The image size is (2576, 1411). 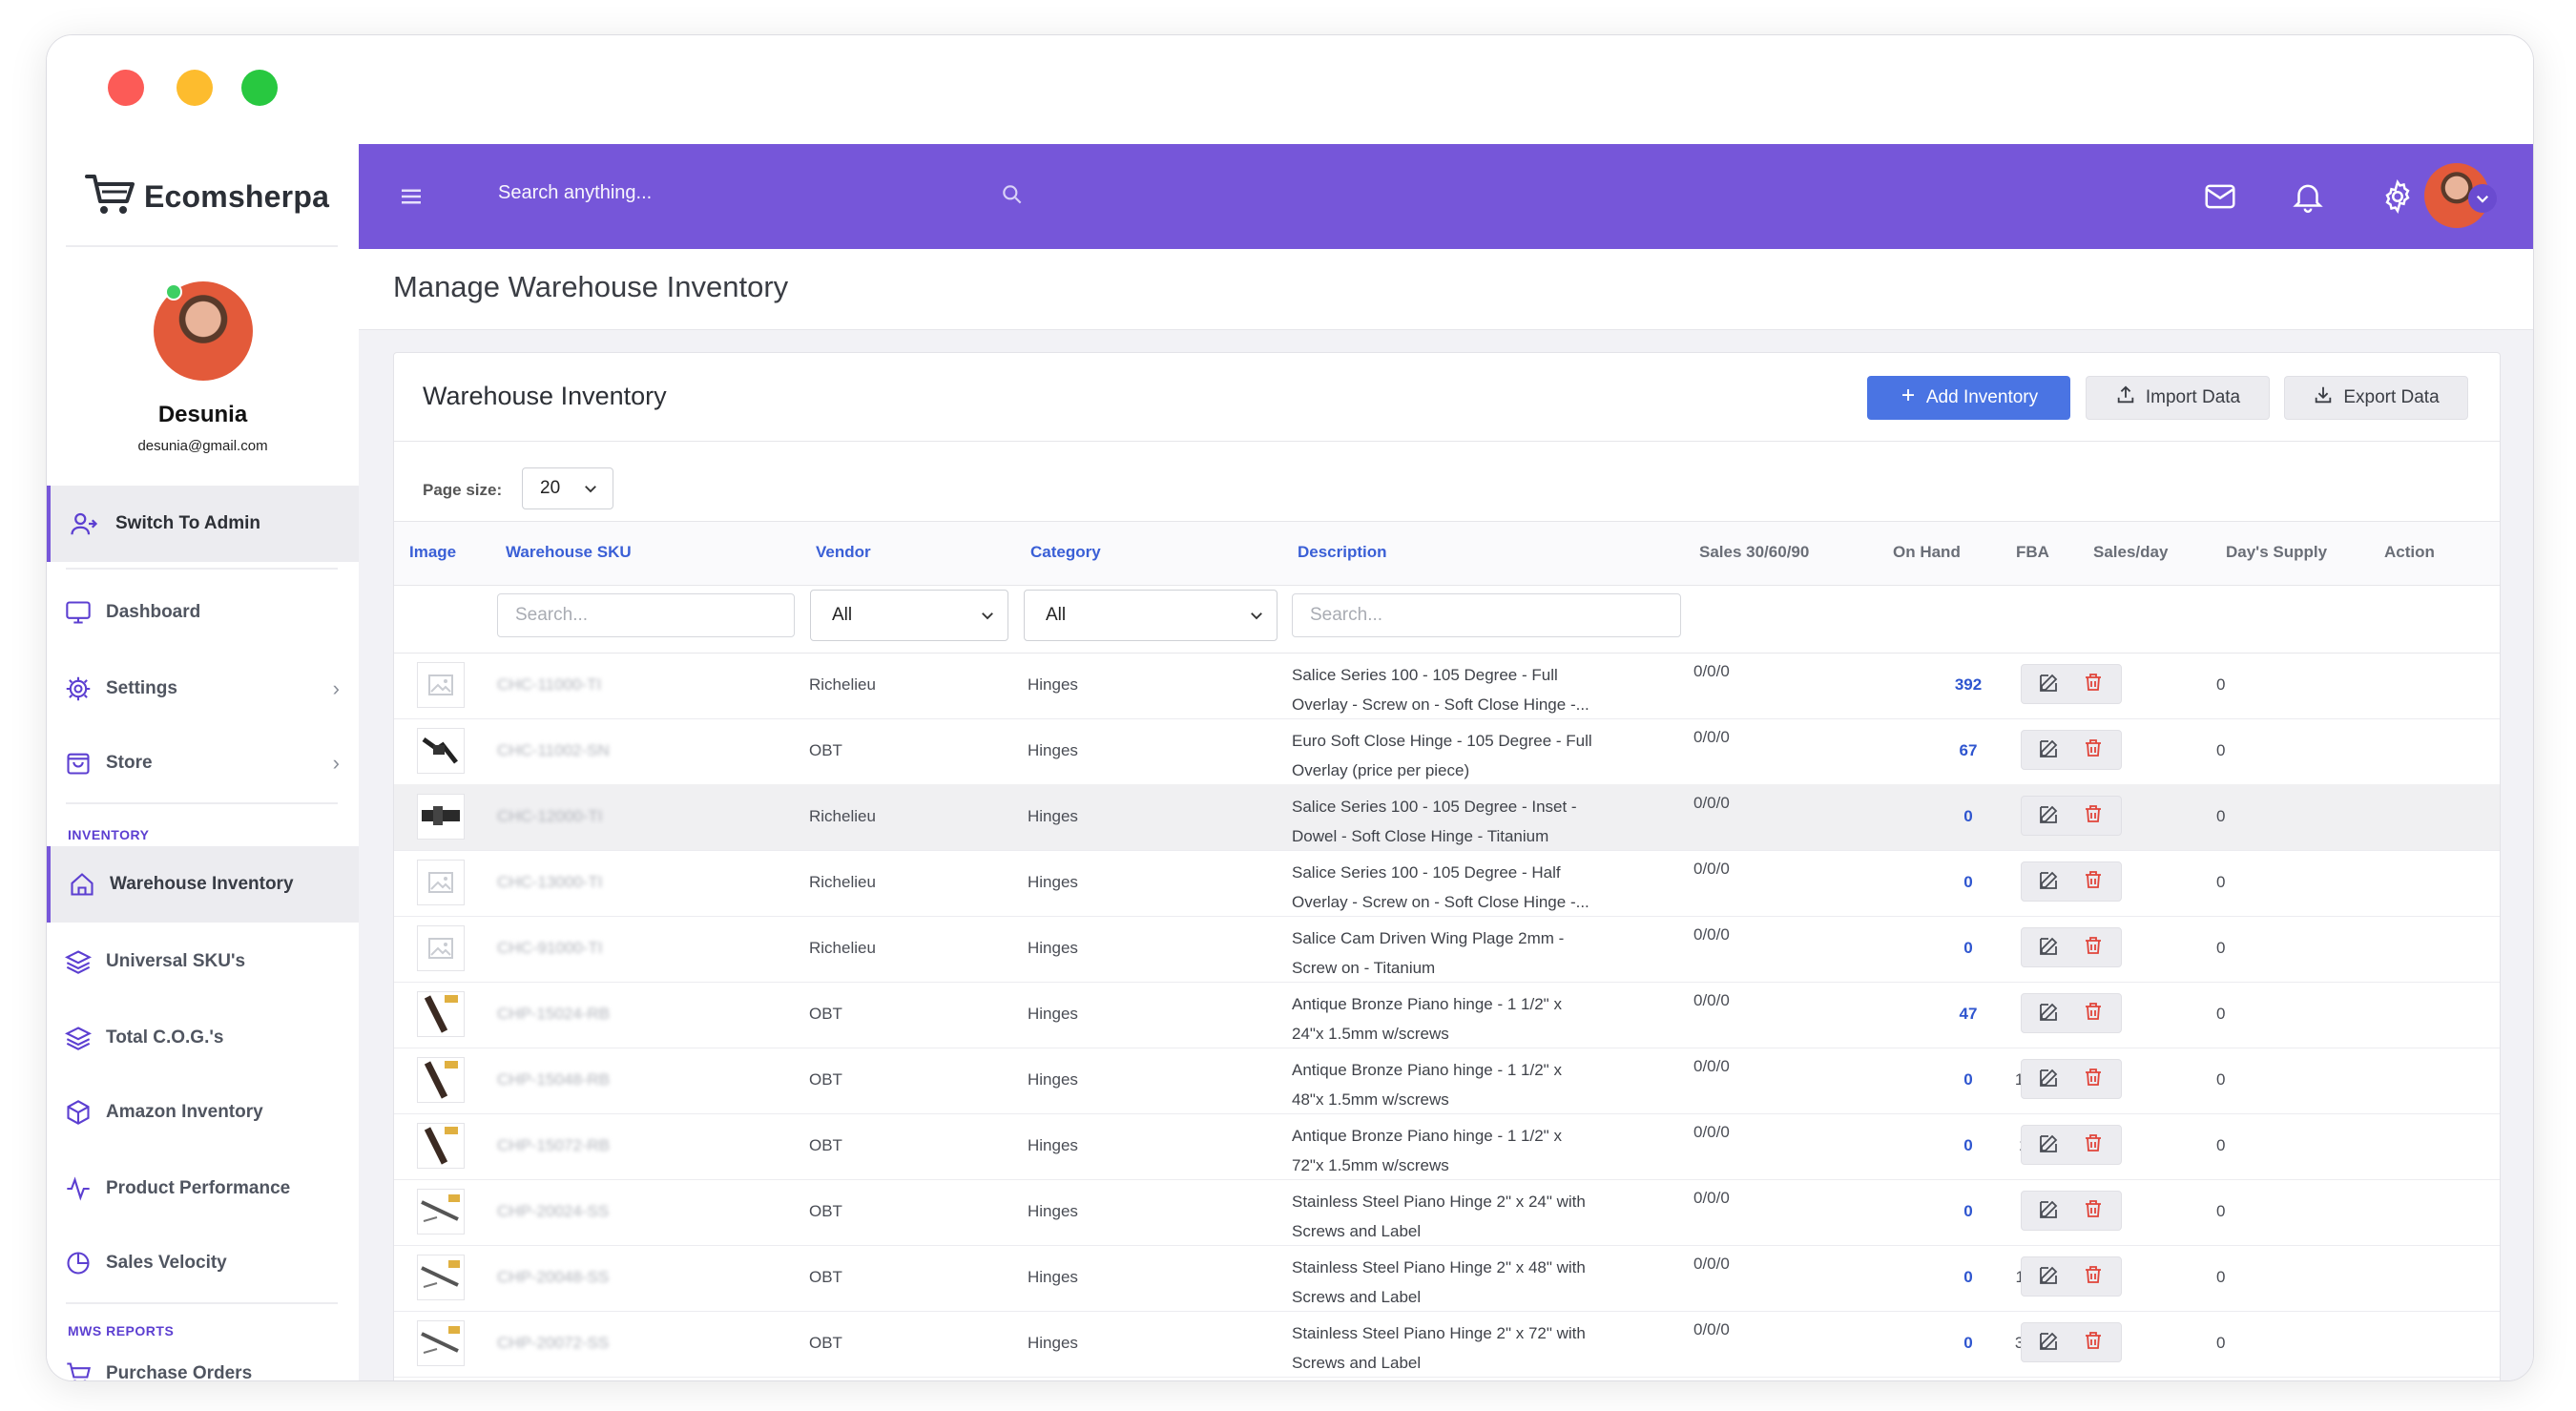 I want to click on sidebar-item-total-cogs: Total C.O.G.'s, so click(x=203, y=1038).